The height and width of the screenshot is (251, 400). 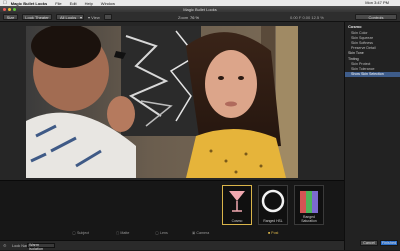 I want to click on menu-edit: Edit, so click(x=73, y=3).